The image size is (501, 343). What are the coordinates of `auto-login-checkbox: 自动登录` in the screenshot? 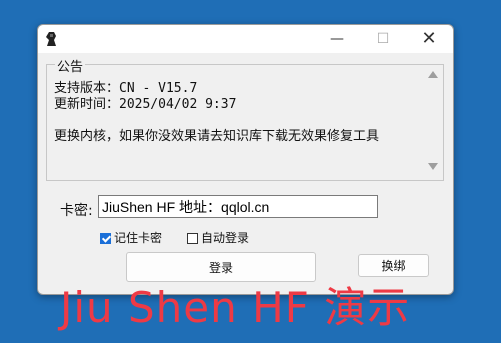 It's located at (218, 237).